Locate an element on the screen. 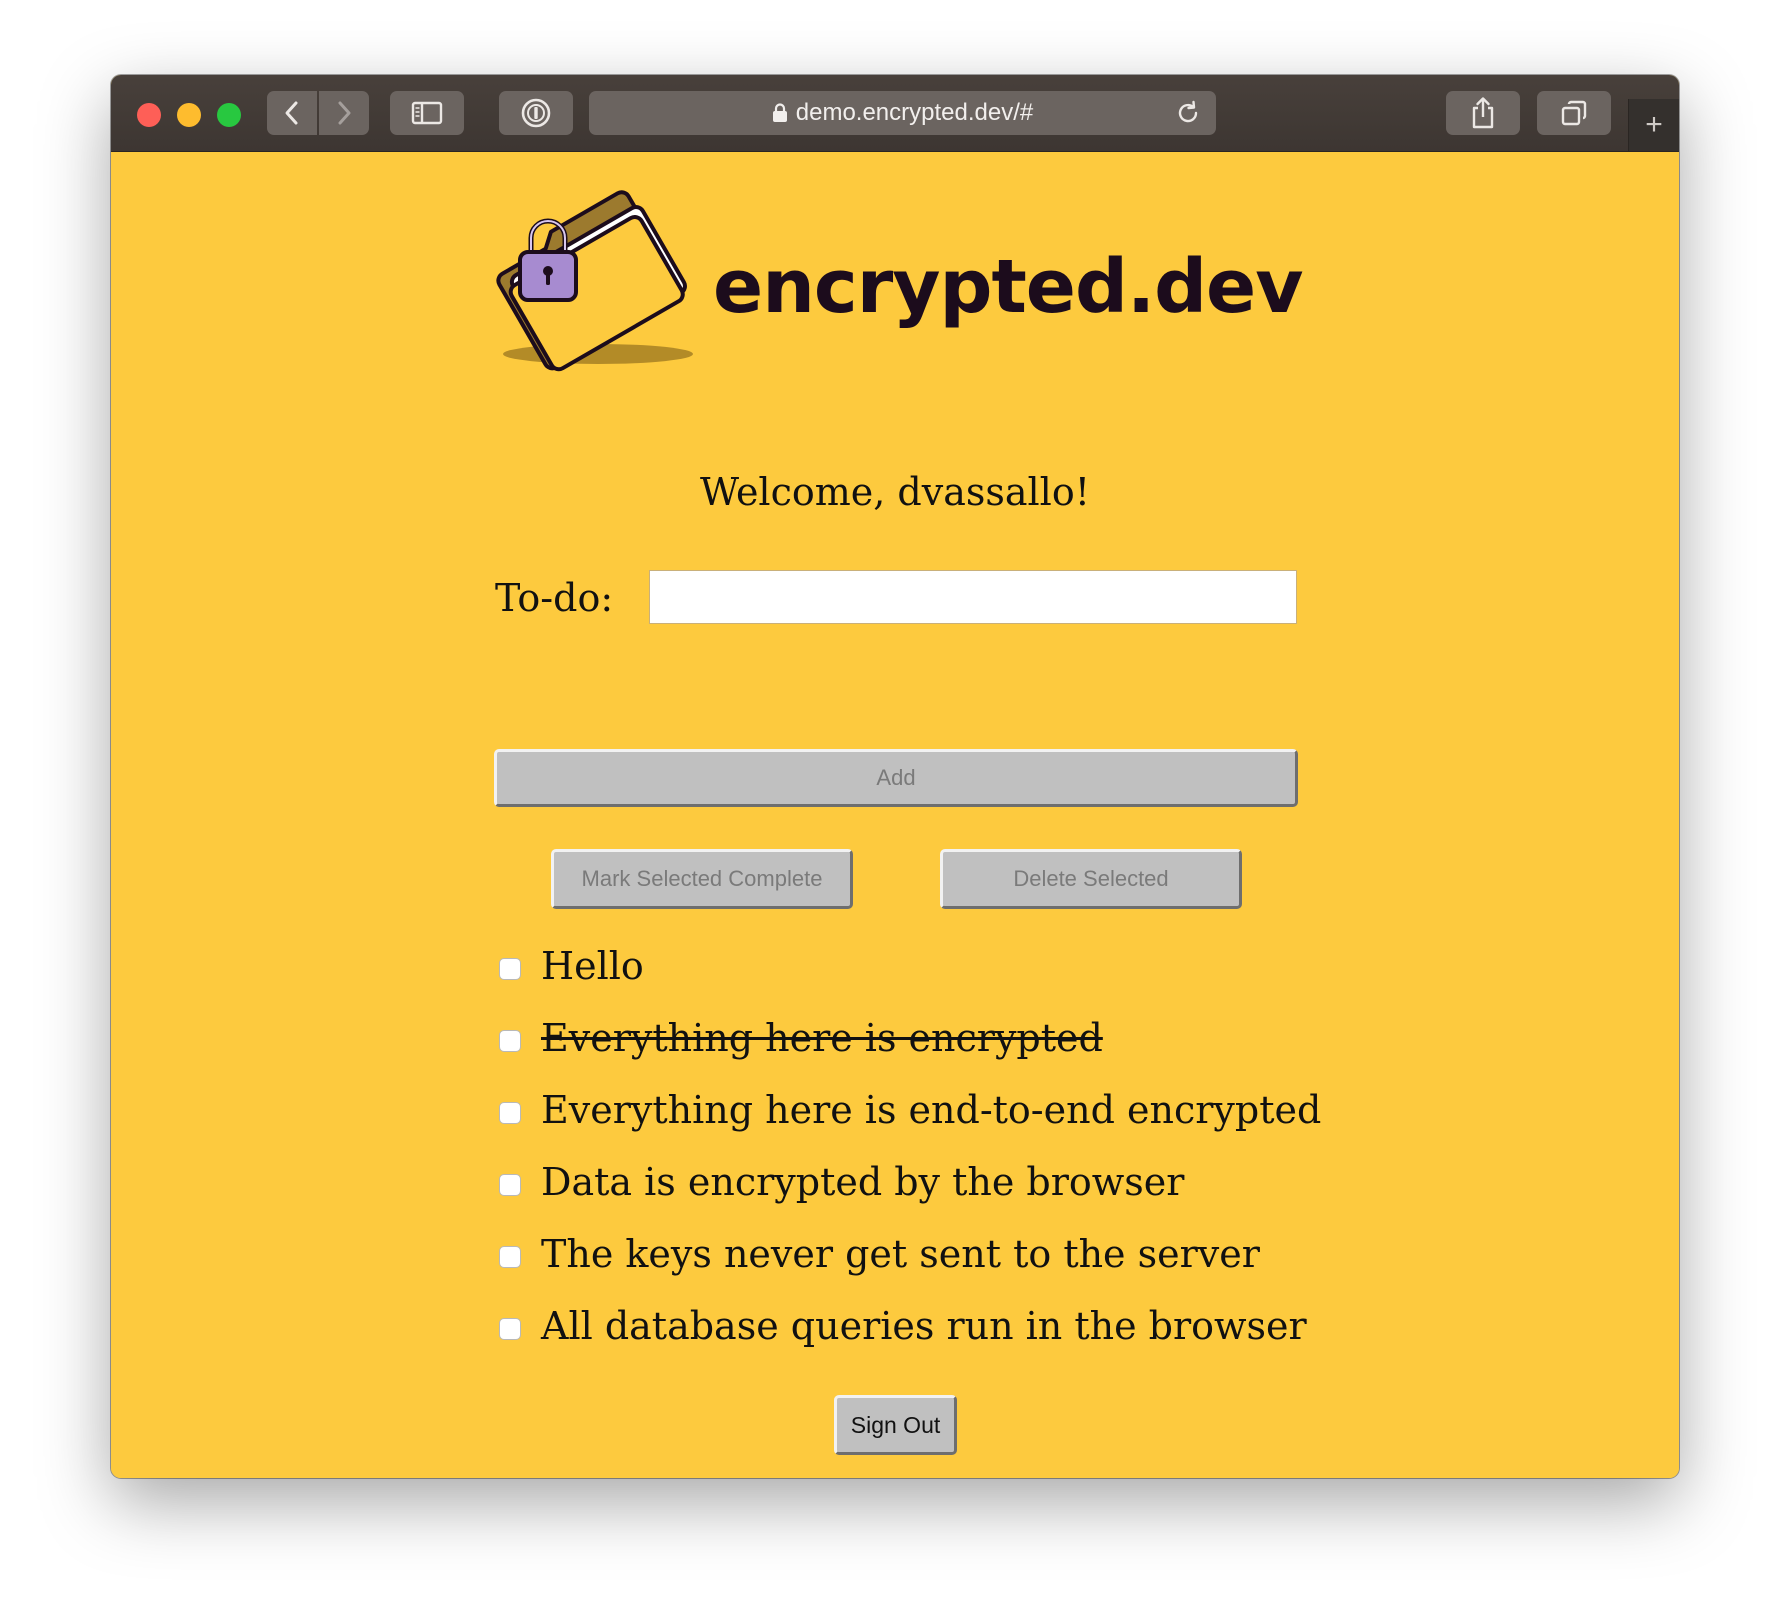  new-tab-button: + is located at coordinates (1653, 125).